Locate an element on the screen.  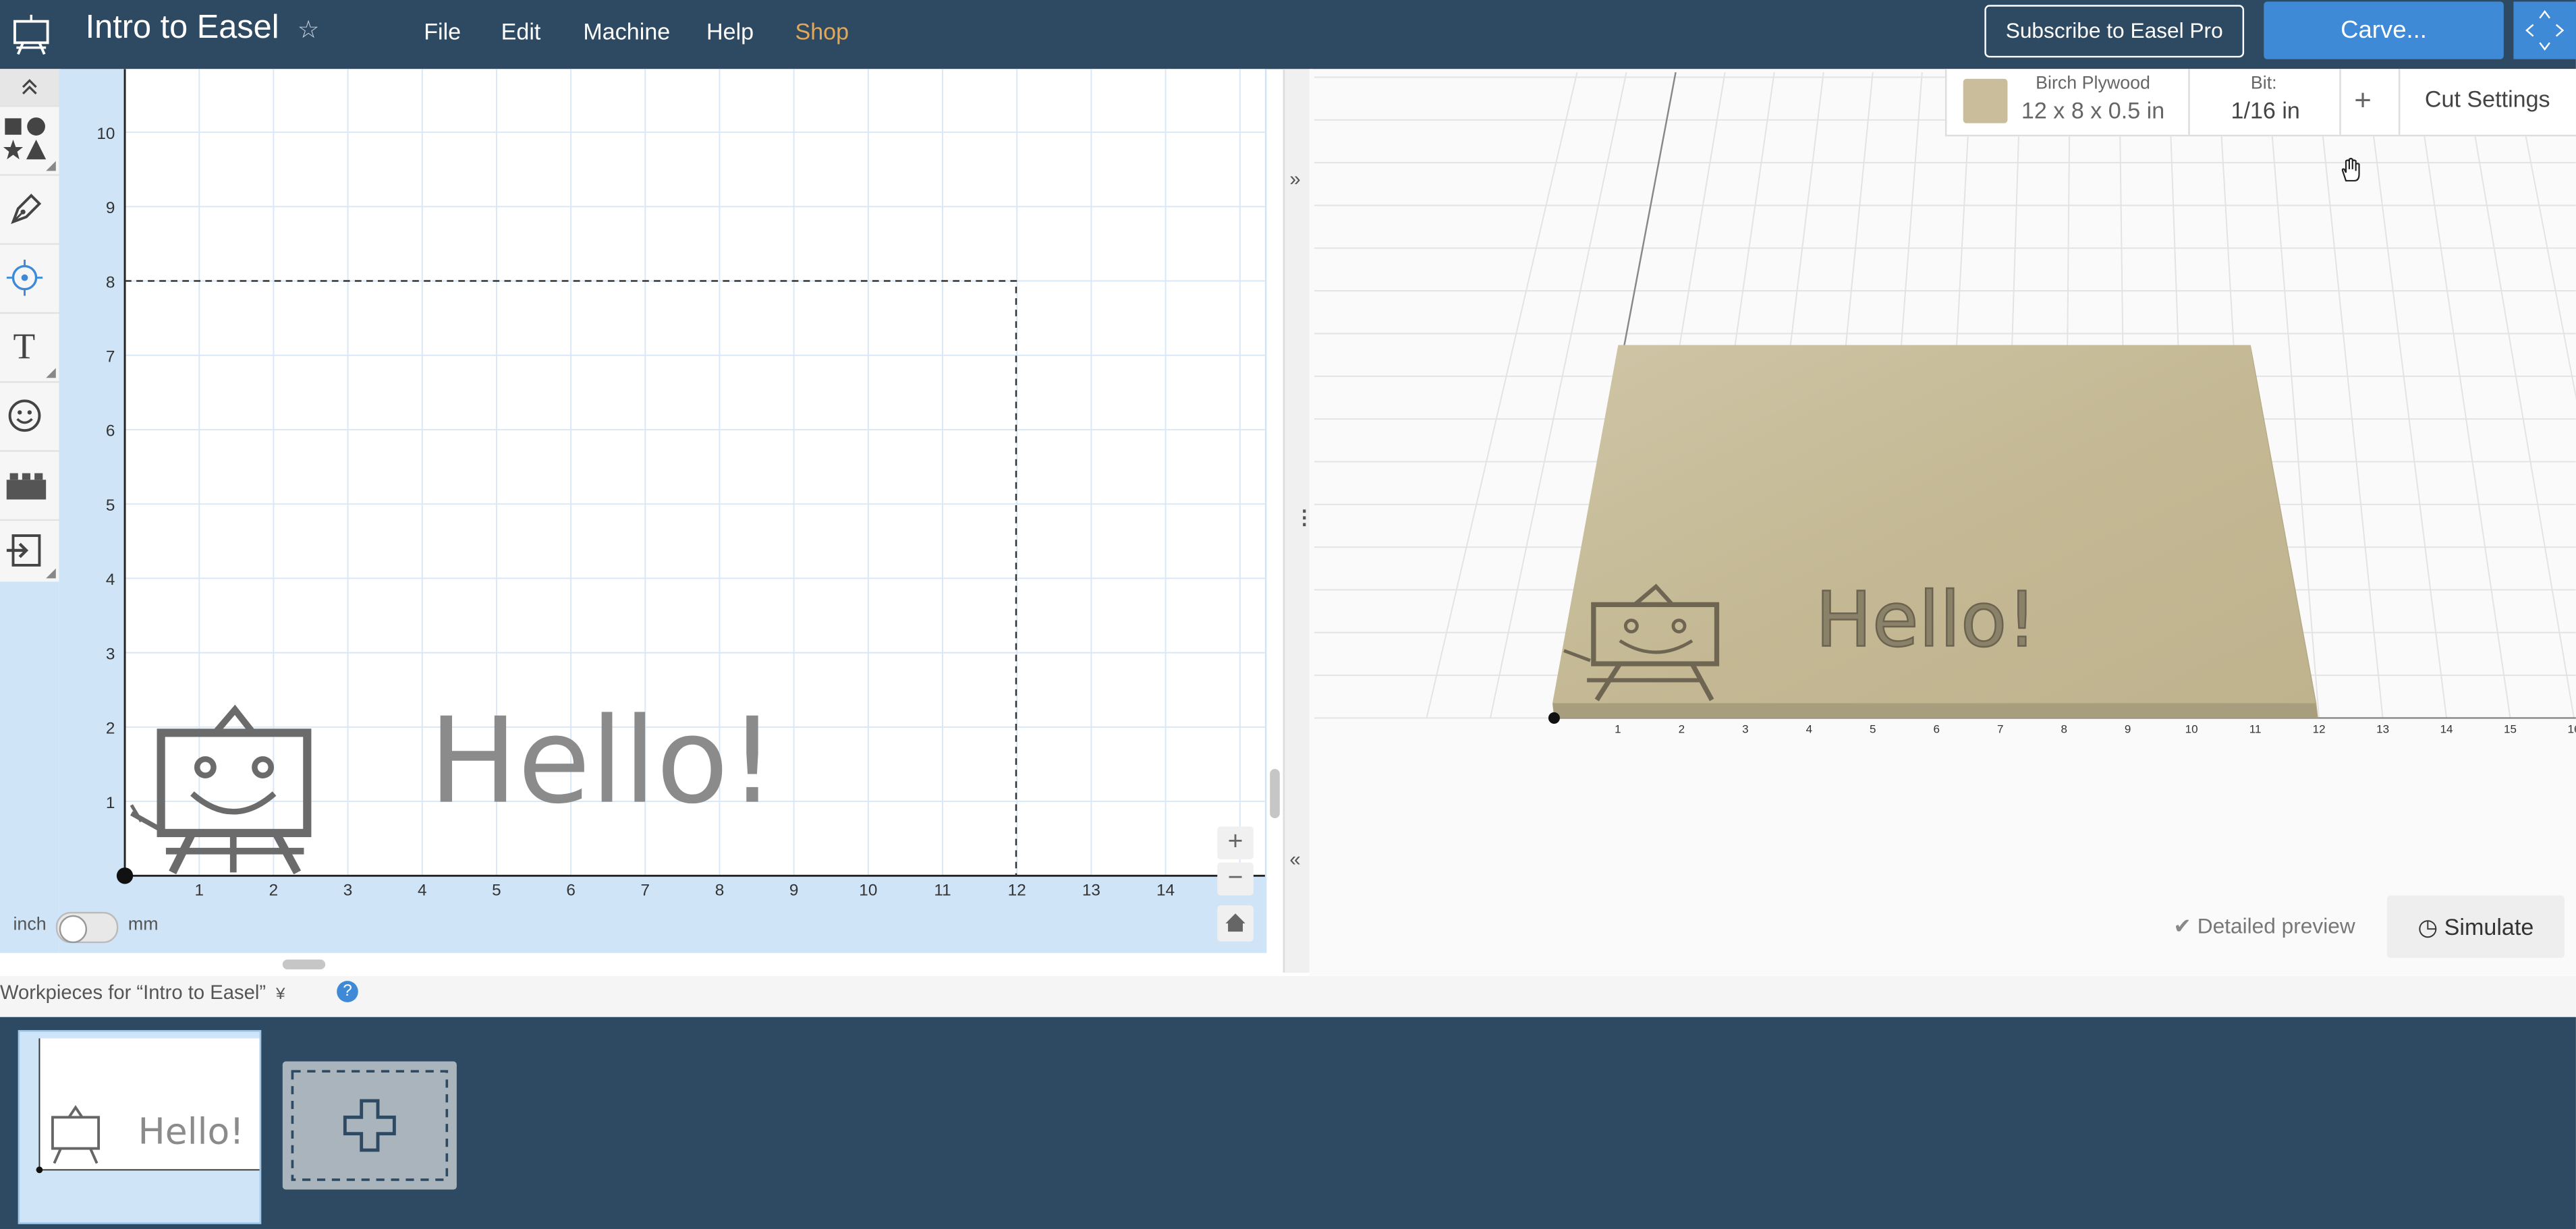
y-tick-label: 8 is located at coordinates (110, 282).